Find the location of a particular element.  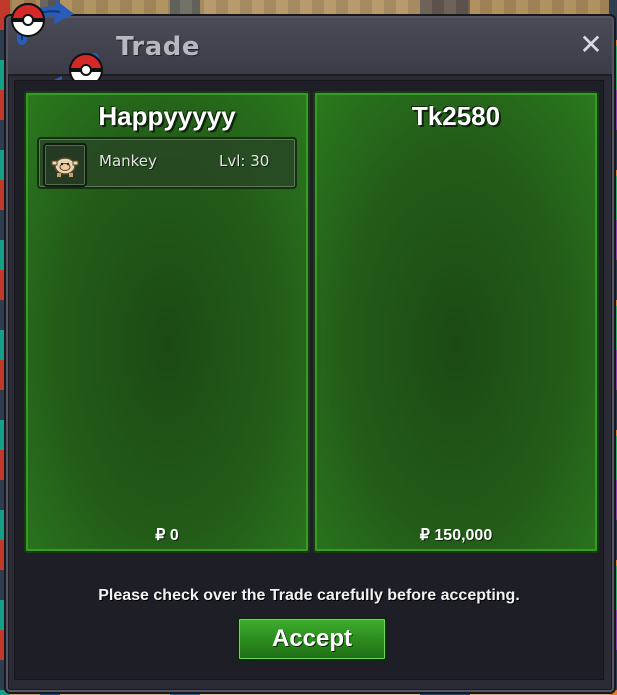

close-icon: ✕ is located at coordinates (591, 44).